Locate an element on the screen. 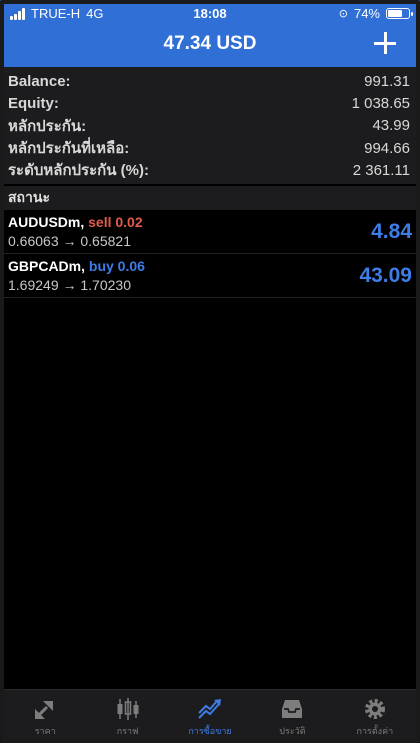 Image resolution: width=420 pixels, height=743 pixels. settings-icon is located at coordinates (374, 709).